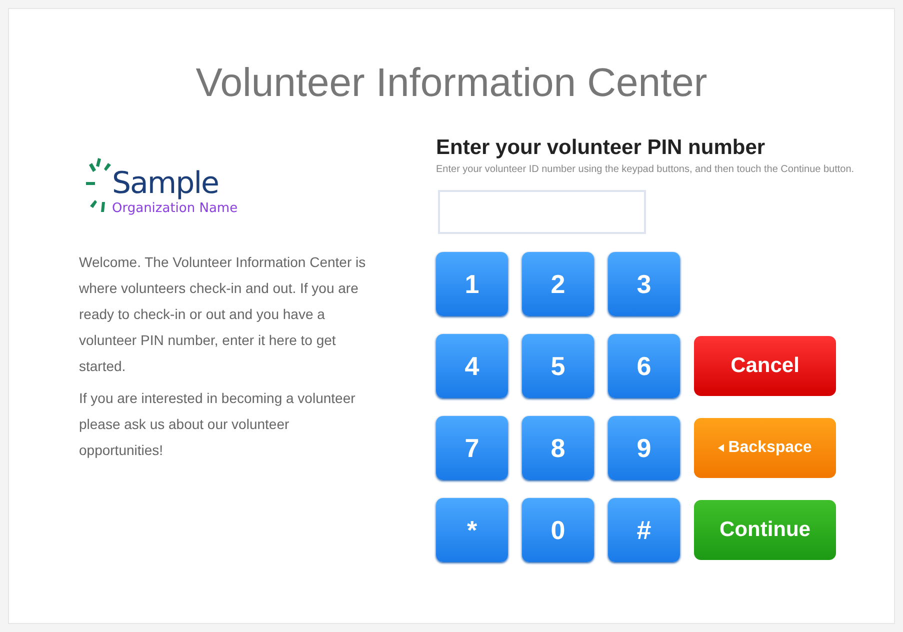  I want to click on logo-name: Sample, so click(166, 184).